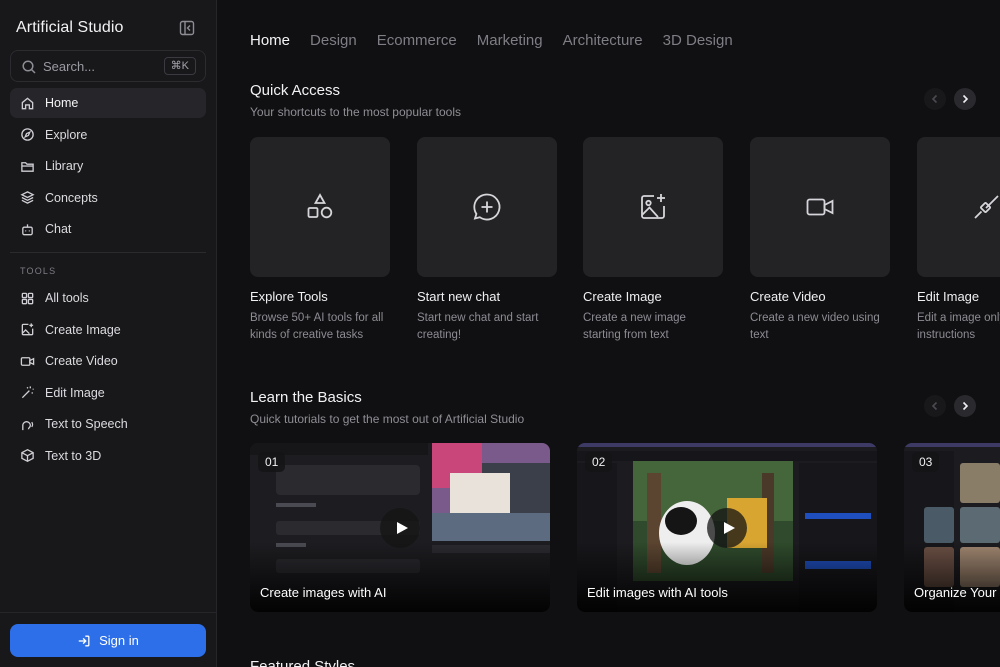 The image size is (1000, 667). I want to click on sidebar-item-all-tools: All tools, so click(108, 298).